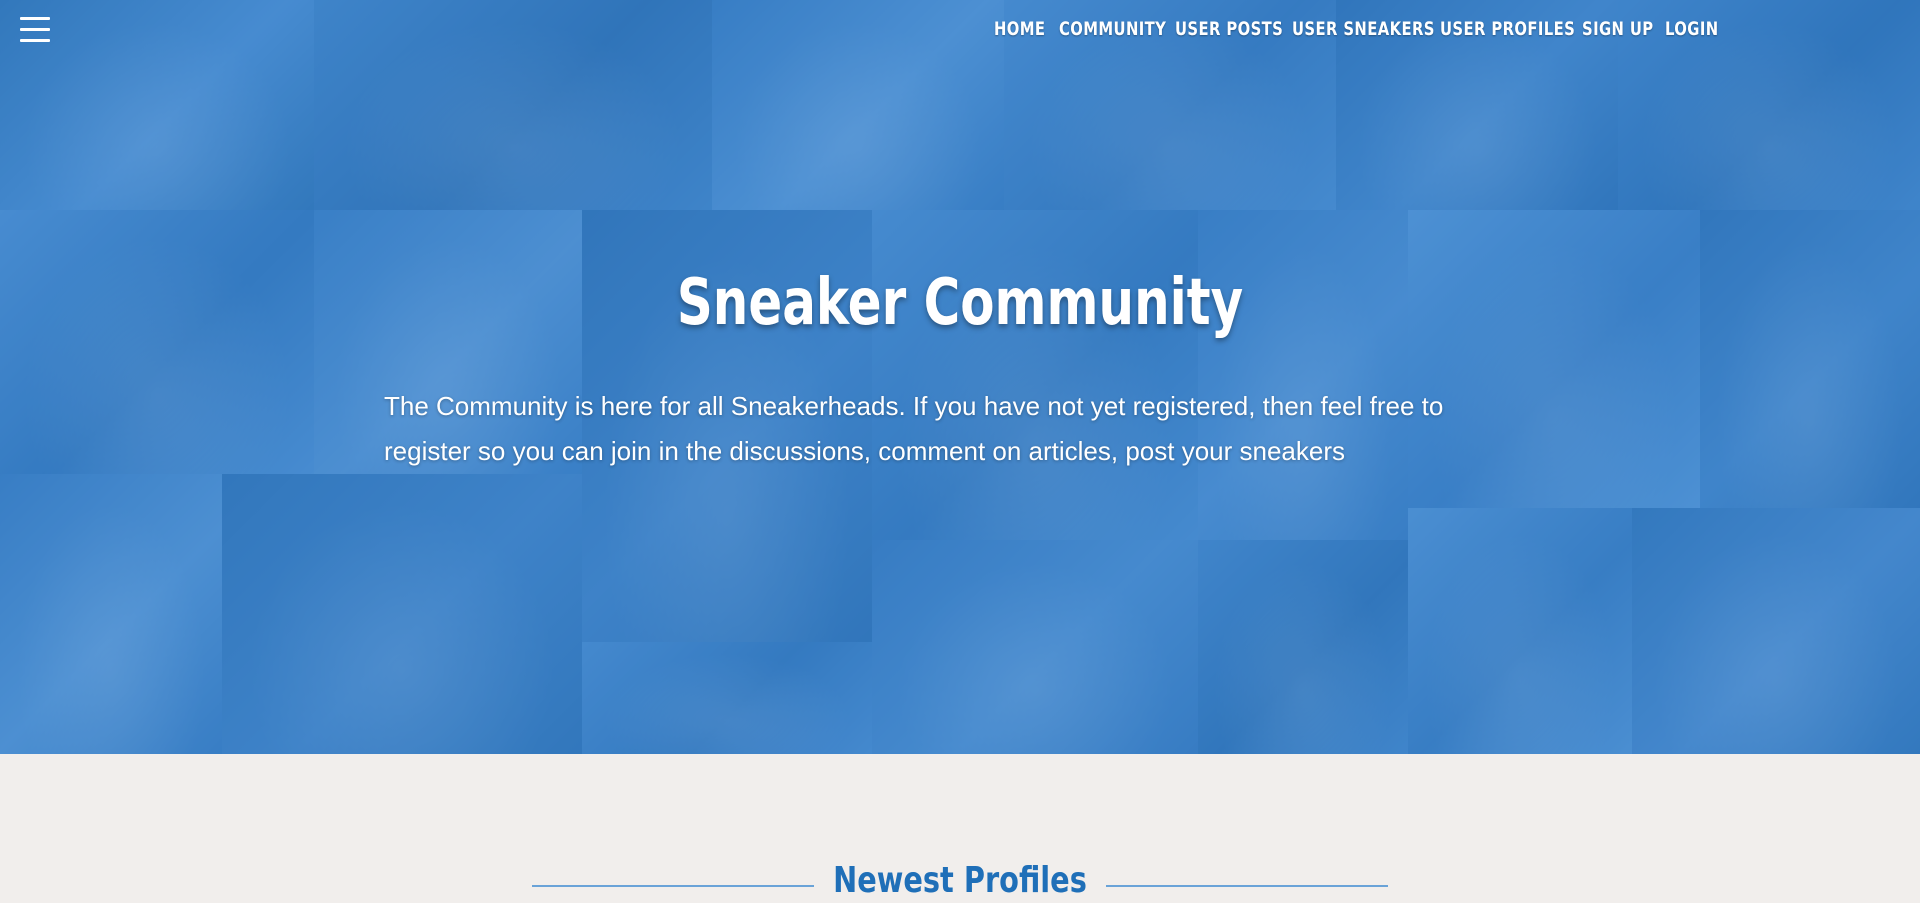  Describe the element at coordinates (1363, 29) in the screenshot. I see `nav-user-sneakers: USER SNEAKERS` at that location.